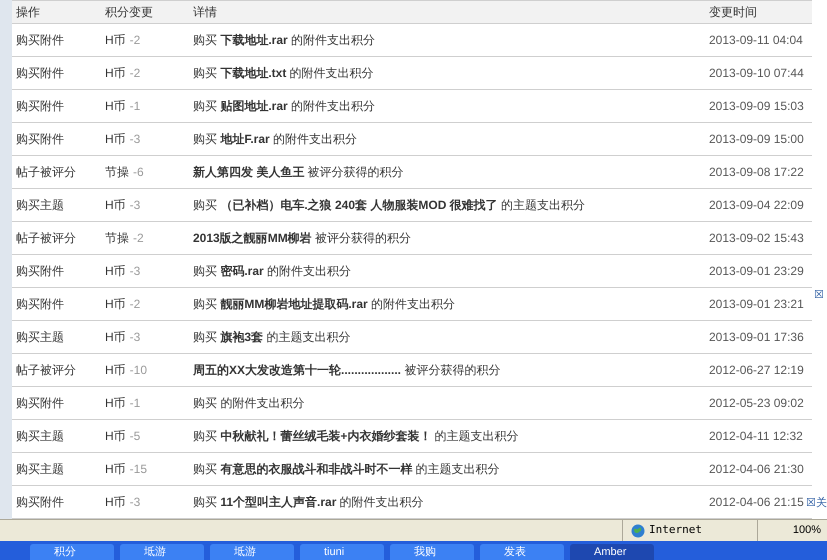 The width and height of the screenshot is (827, 560). What do you see at coordinates (756, 106) in the screenshot?
I see `table-cell-text: 2013-09-09 15:03` at bounding box center [756, 106].